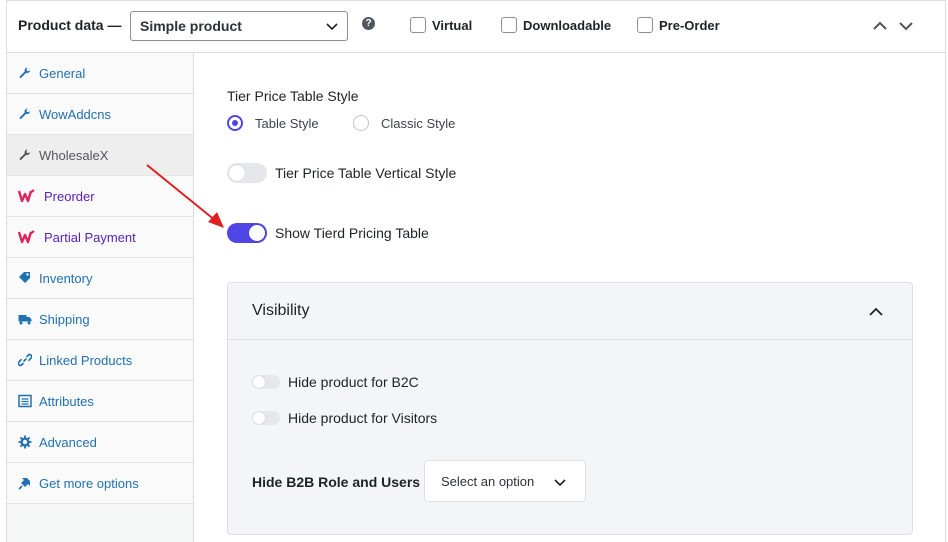 This screenshot has width=948, height=542. I want to click on table-style-label: Table Style, so click(287, 123).